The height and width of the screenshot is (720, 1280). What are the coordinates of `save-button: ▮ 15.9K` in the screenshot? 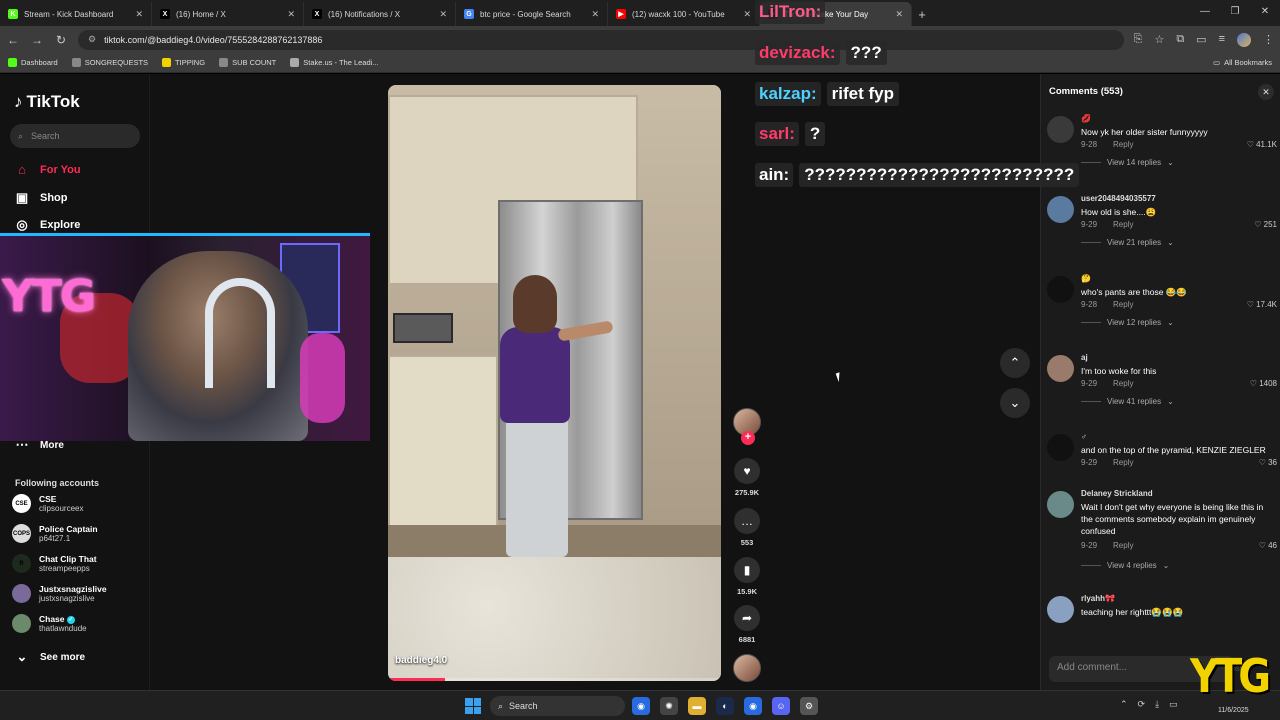 It's located at (747, 576).